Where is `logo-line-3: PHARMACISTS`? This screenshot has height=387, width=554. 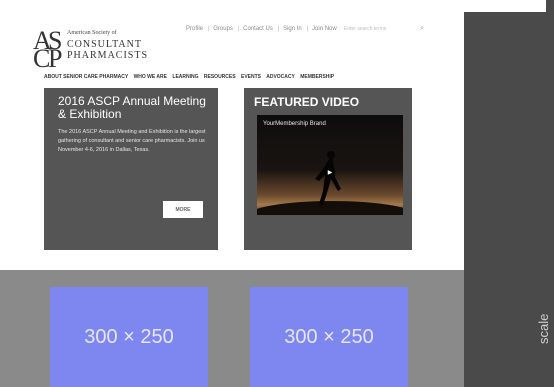
logo-line-3: PHARMACISTS is located at coordinates (108, 55).